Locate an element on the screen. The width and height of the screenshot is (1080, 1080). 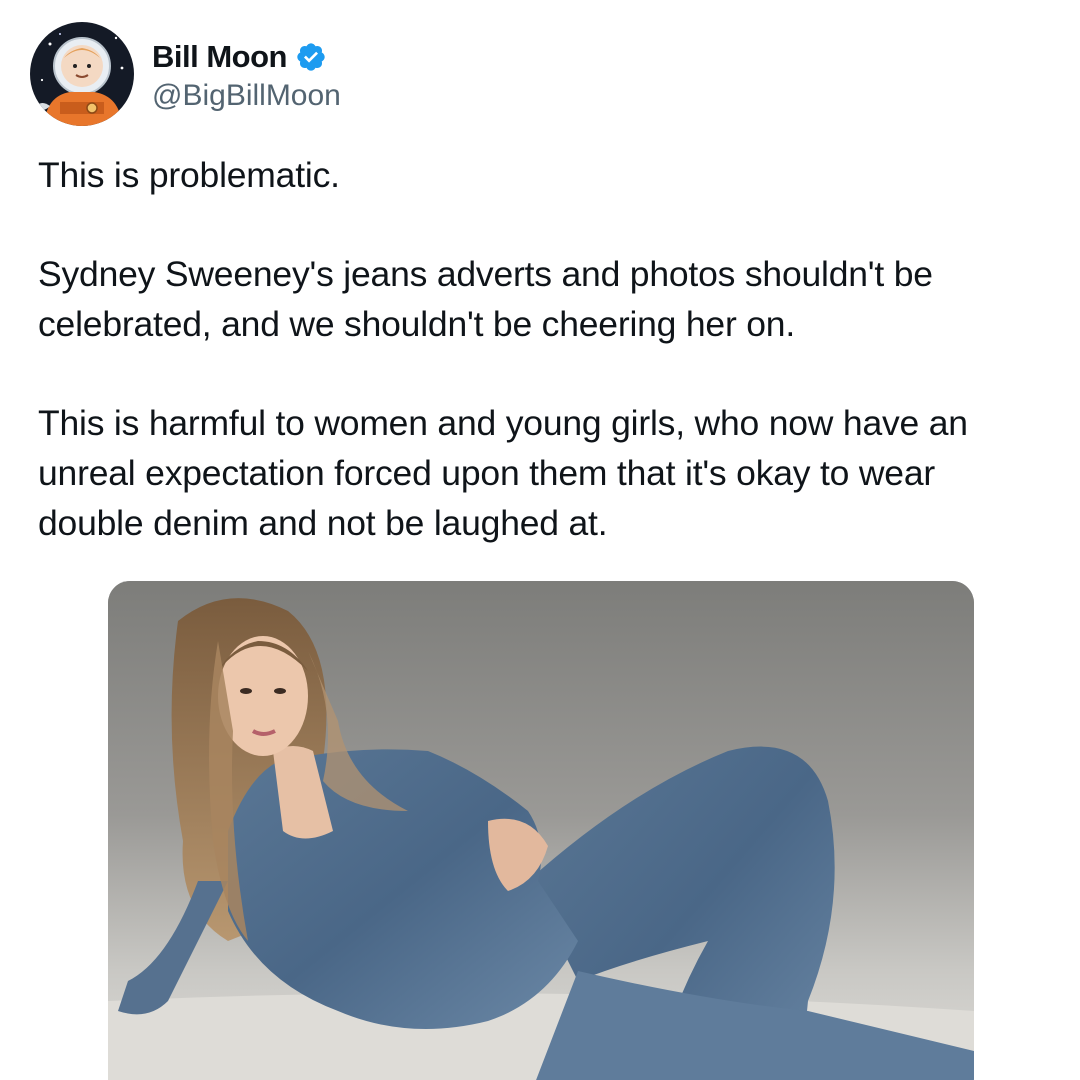
display-name-row: Bill Moon is located at coordinates (246, 57).